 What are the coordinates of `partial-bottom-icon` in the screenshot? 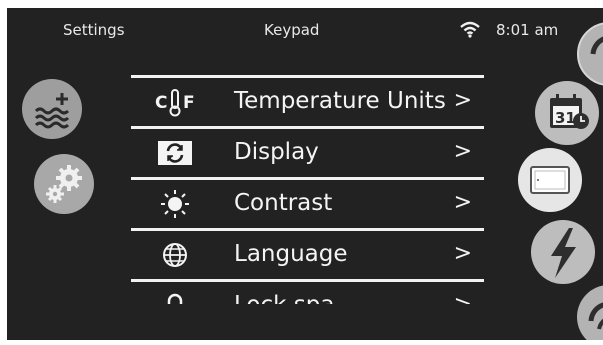 It's located at (595, 316).